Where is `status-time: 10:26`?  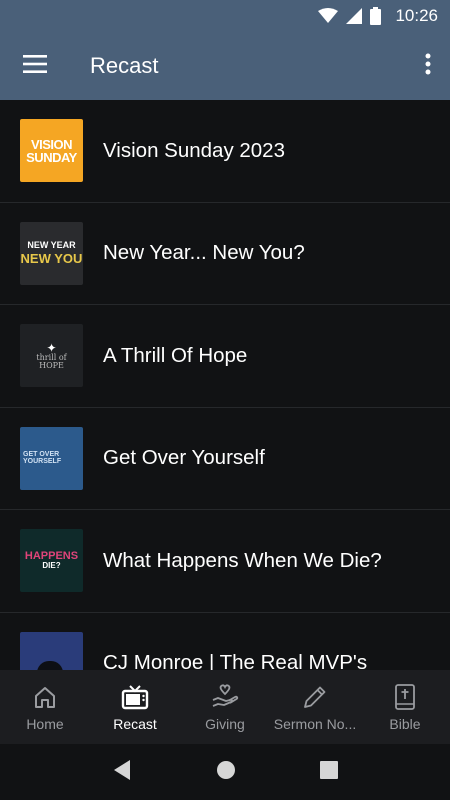 status-time: 10:26 is located at coordinates (416, 15).